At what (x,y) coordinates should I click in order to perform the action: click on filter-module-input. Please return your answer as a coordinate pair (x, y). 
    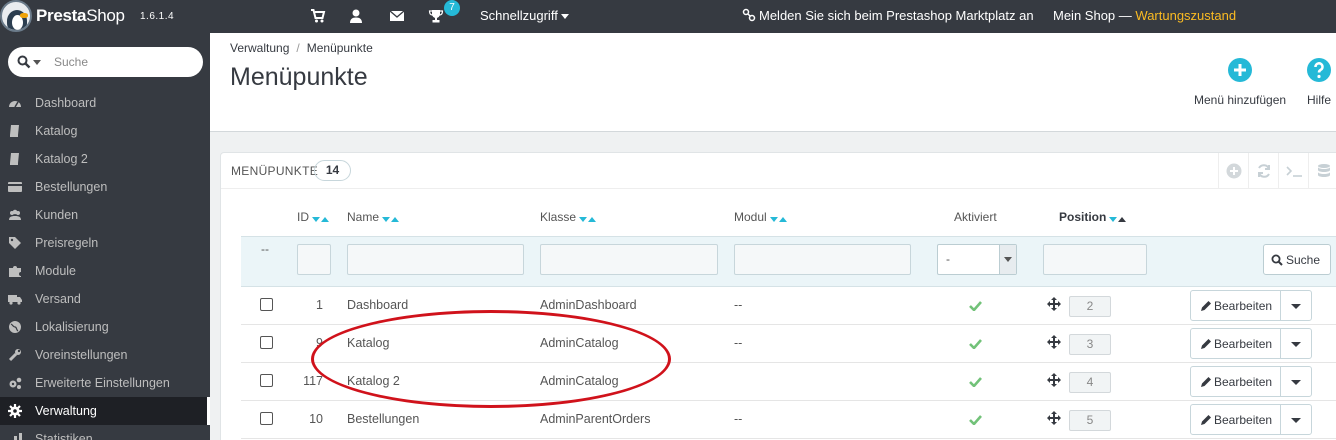
    Looking at the image, I should click on (822, 259).